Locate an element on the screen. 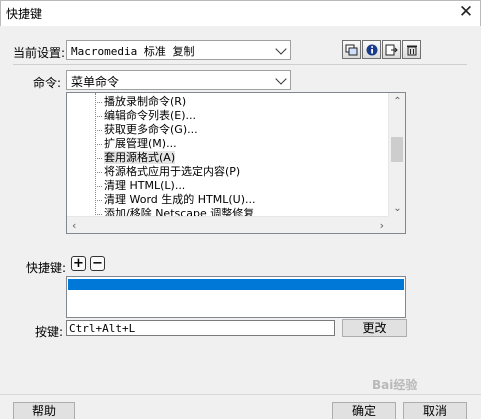 This screenshot has height=419, width=481. scroll-left-icon: ‹ is located at coordinates (74, 225).